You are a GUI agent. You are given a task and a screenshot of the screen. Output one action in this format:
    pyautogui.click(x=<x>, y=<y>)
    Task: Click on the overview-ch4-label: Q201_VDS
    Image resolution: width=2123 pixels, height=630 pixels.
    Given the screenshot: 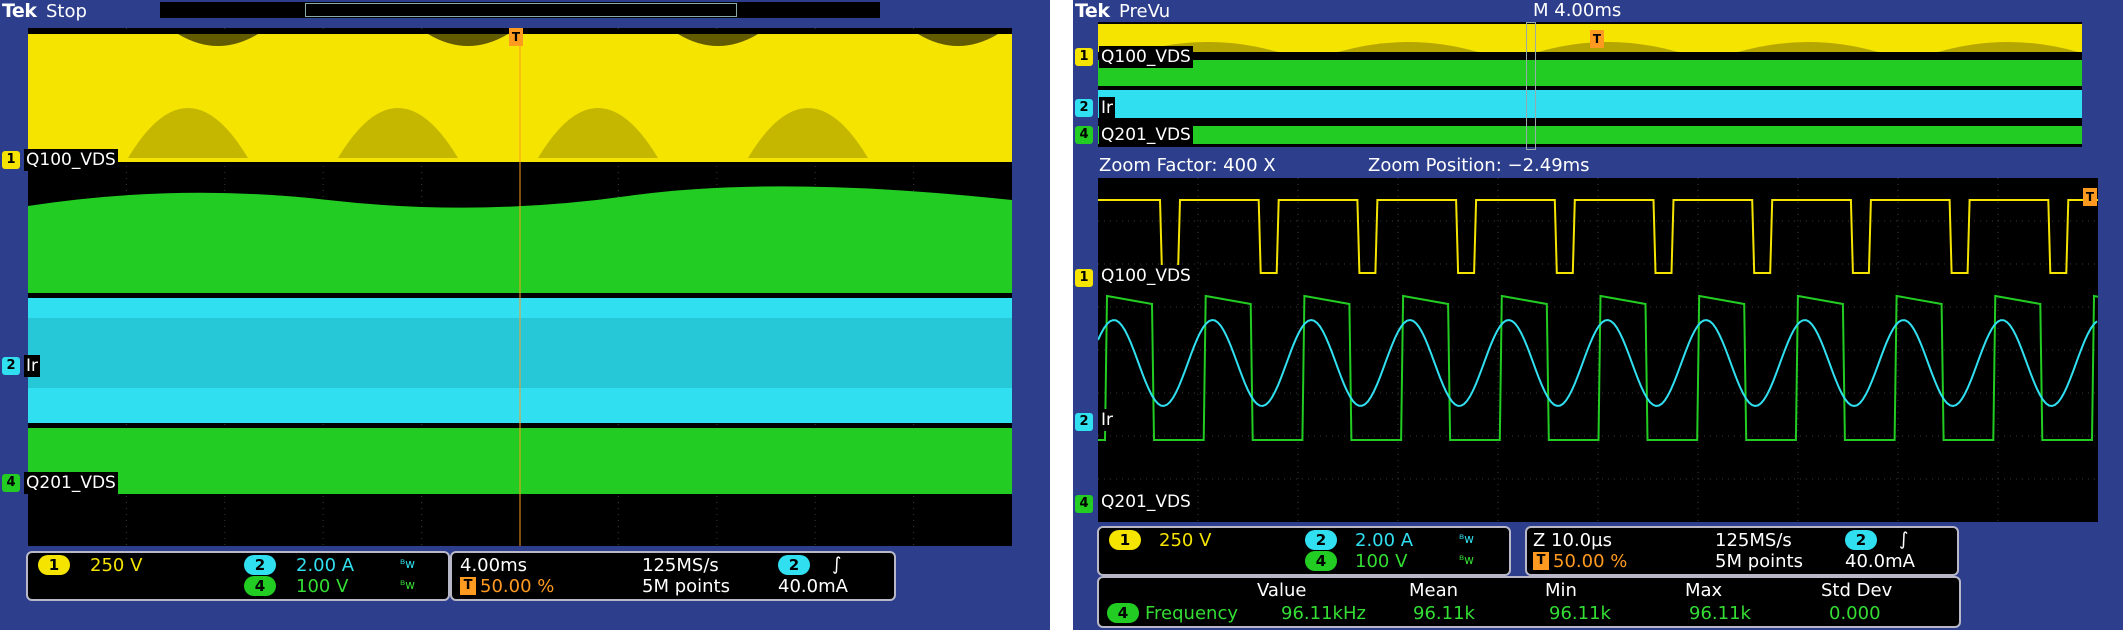 What is the action you would take?
    pyautogui.click(x=1146, y=135)
    